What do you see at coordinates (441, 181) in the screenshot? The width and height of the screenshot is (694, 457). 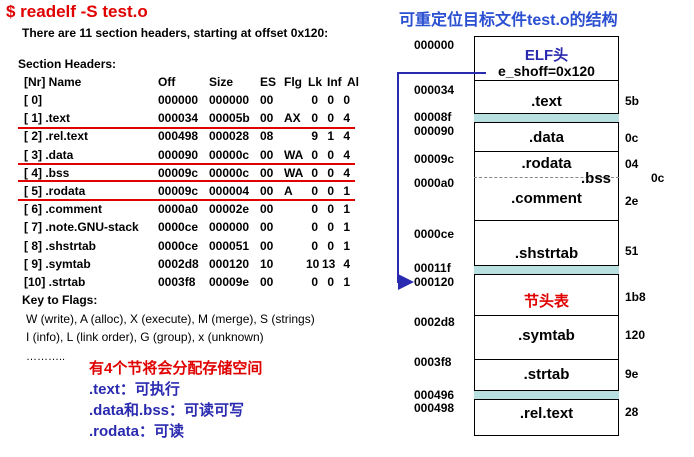 I see `e-shoff-pointer-arrow` at bounding box center [441, 181].